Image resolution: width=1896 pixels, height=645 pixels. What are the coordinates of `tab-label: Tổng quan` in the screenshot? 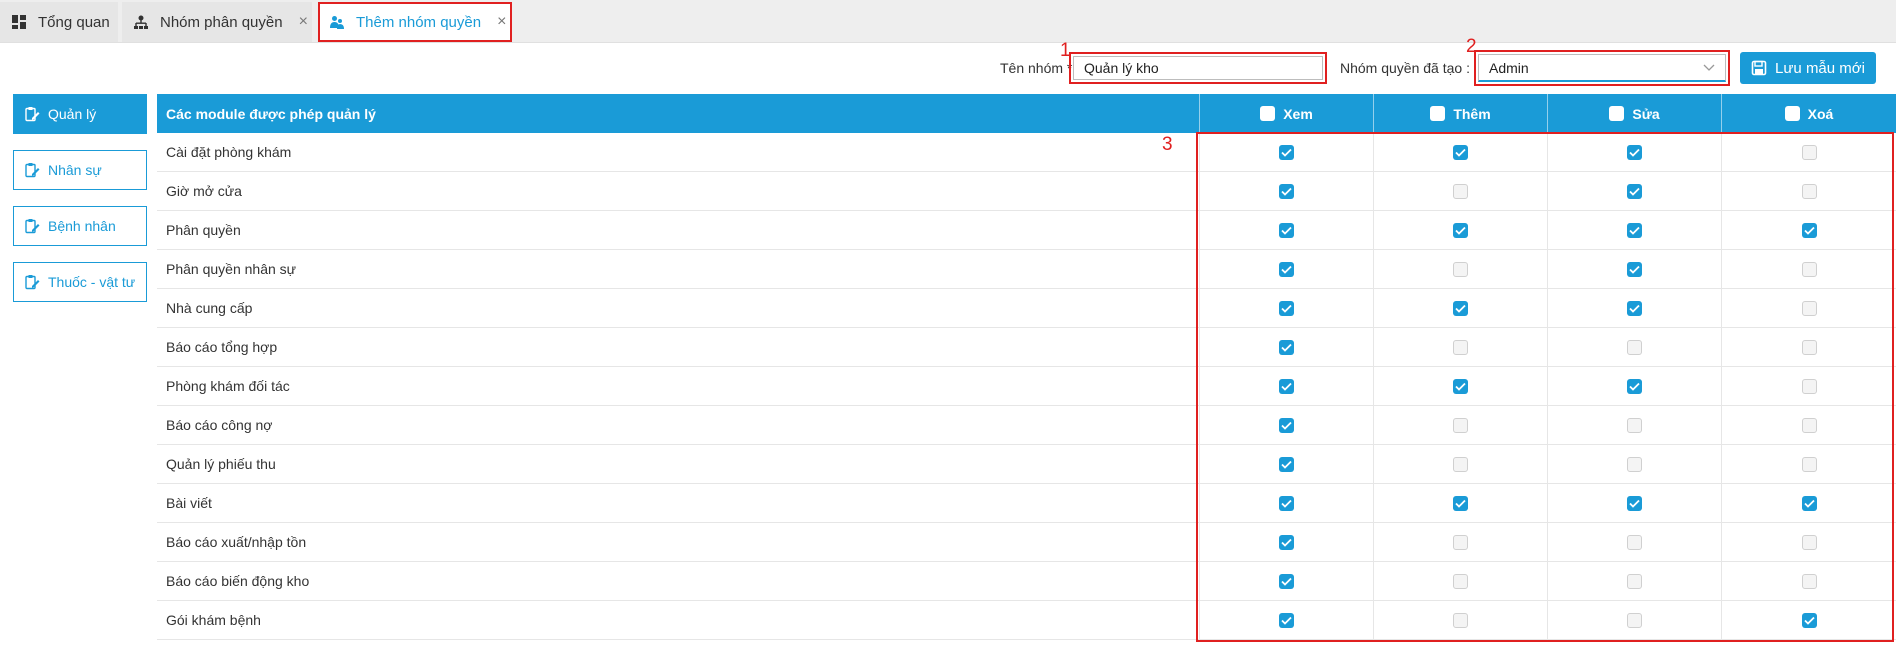 It's located at (74, 22).